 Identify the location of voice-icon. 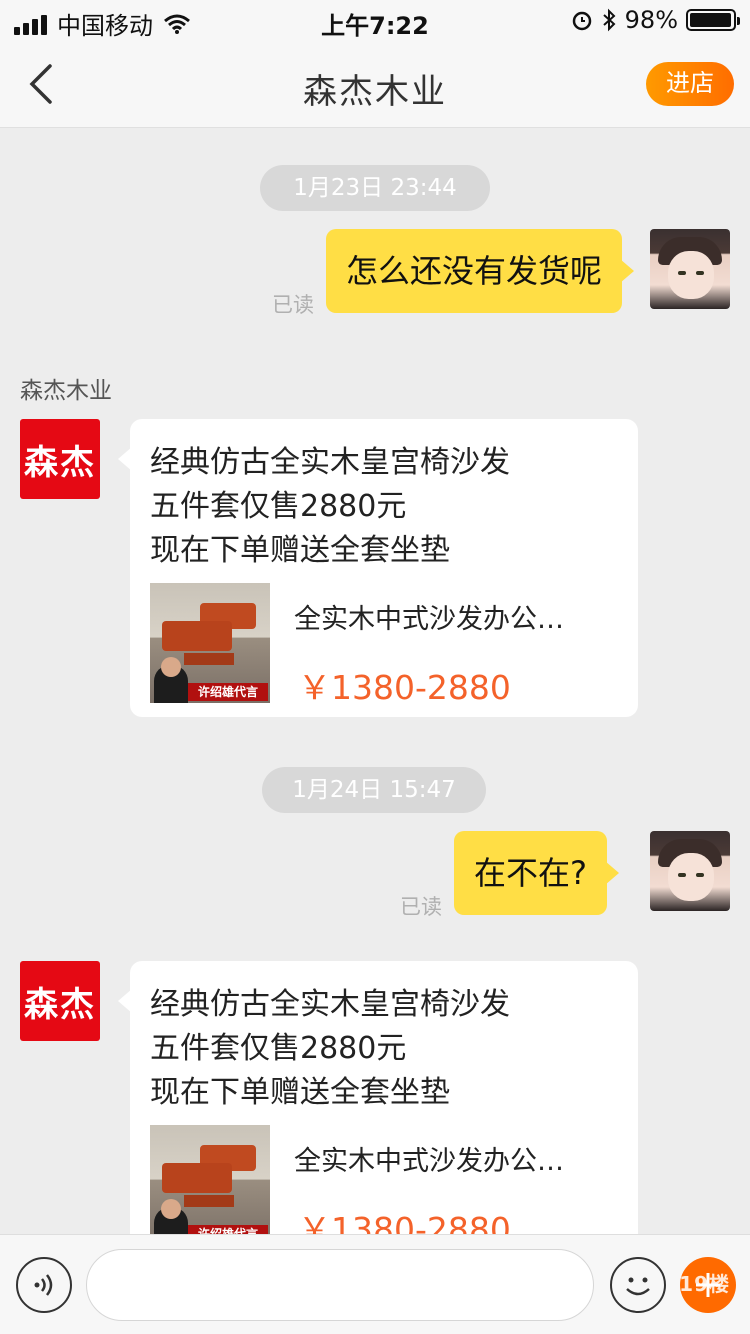
(43, 1285).